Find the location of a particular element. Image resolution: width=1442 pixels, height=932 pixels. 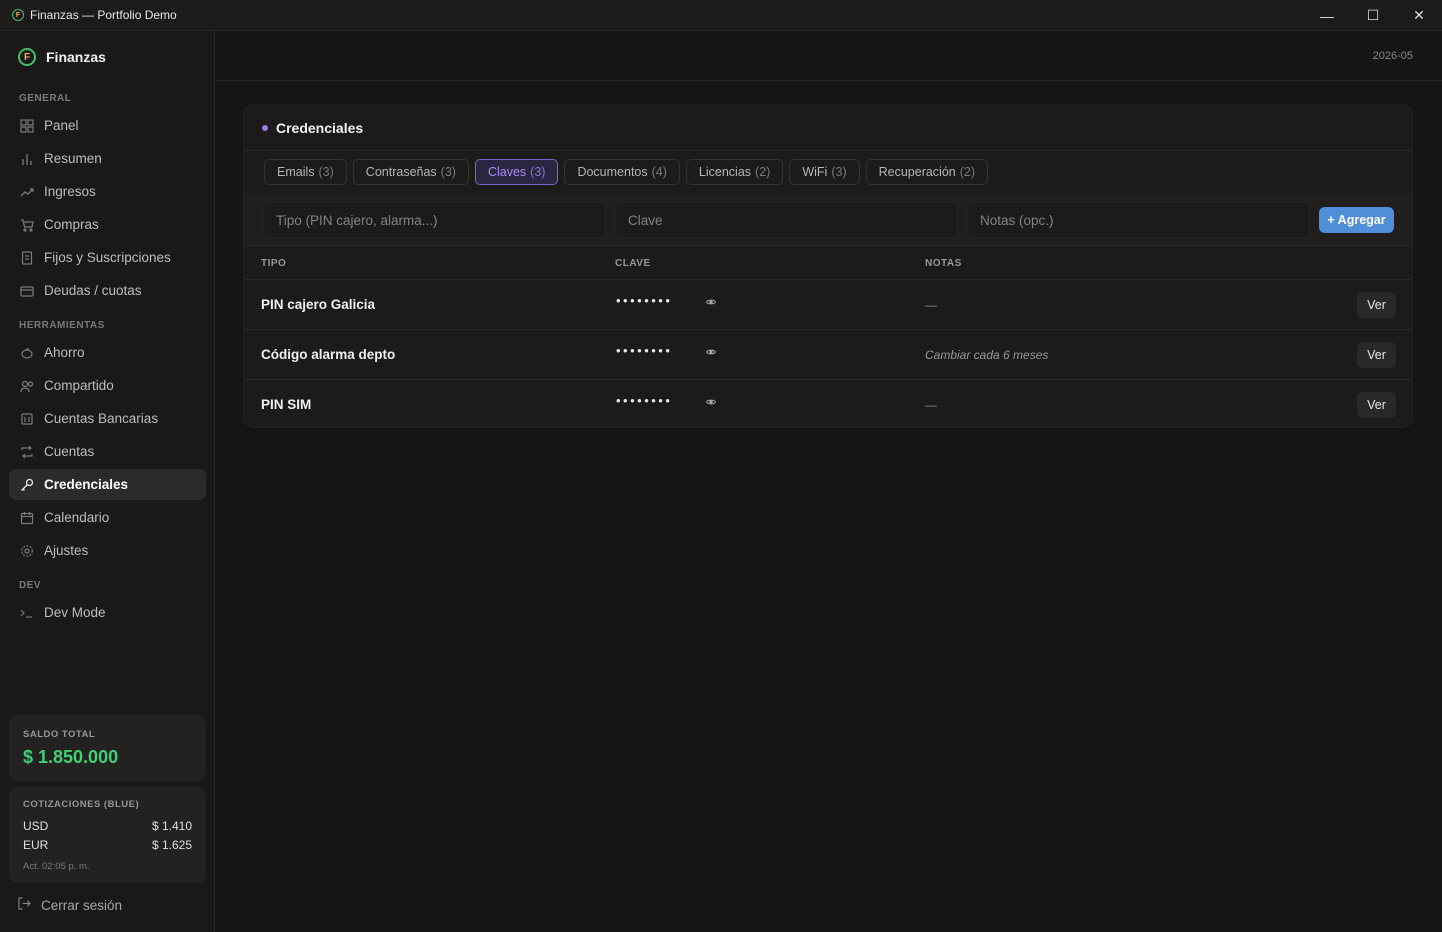

terminal-icon is located at coordinates (27, 613).